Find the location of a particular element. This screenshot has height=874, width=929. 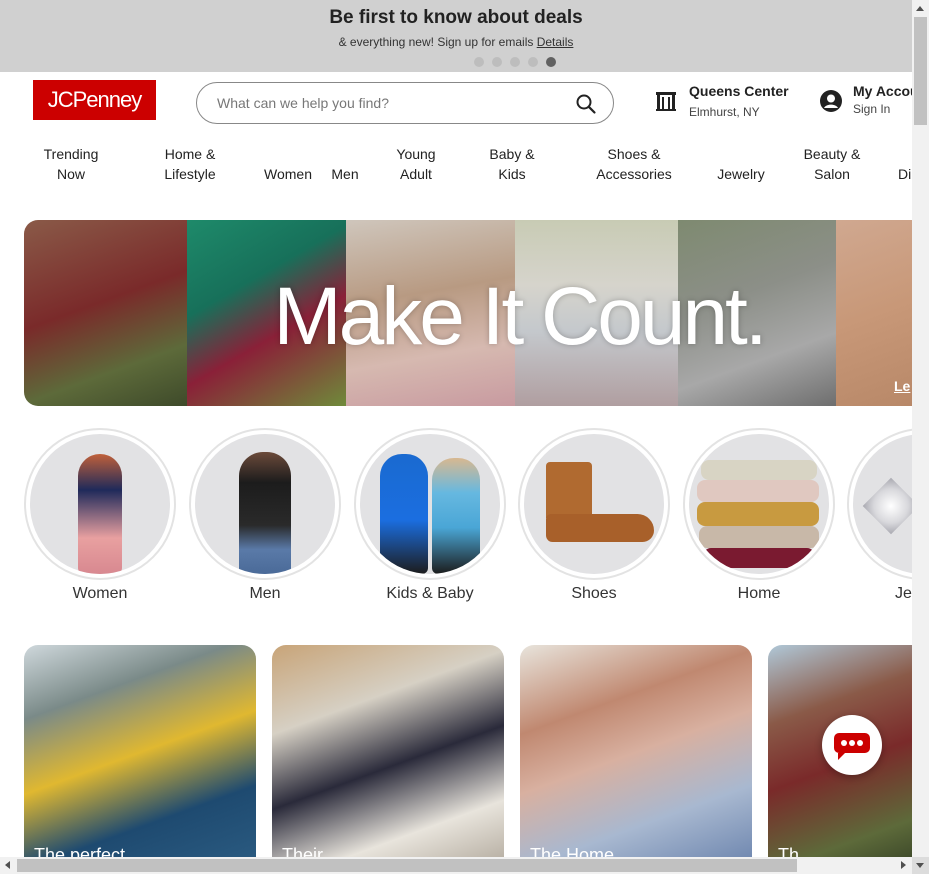

vertical-scroll-thumb is located at coordinates (920, 71).